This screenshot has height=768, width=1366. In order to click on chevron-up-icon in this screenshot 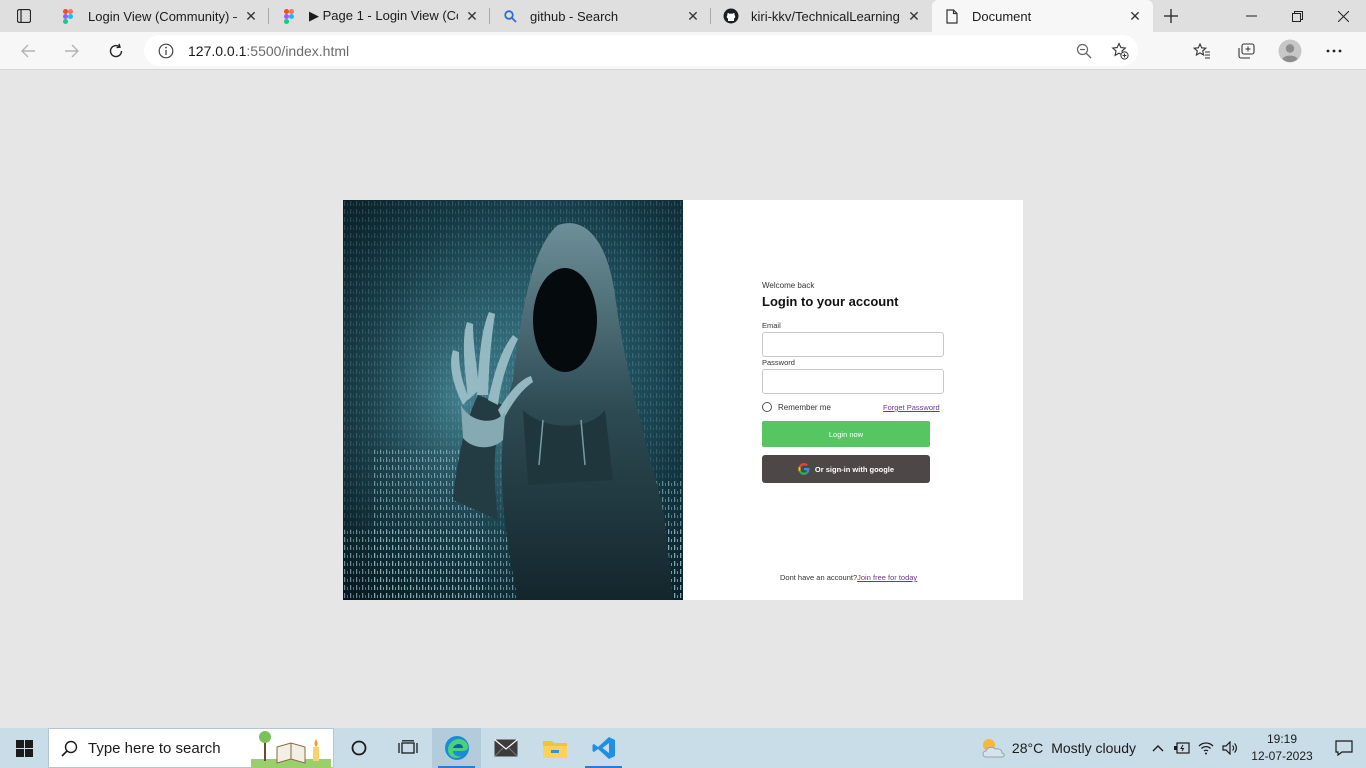, I will do `click(1158, 748)`.